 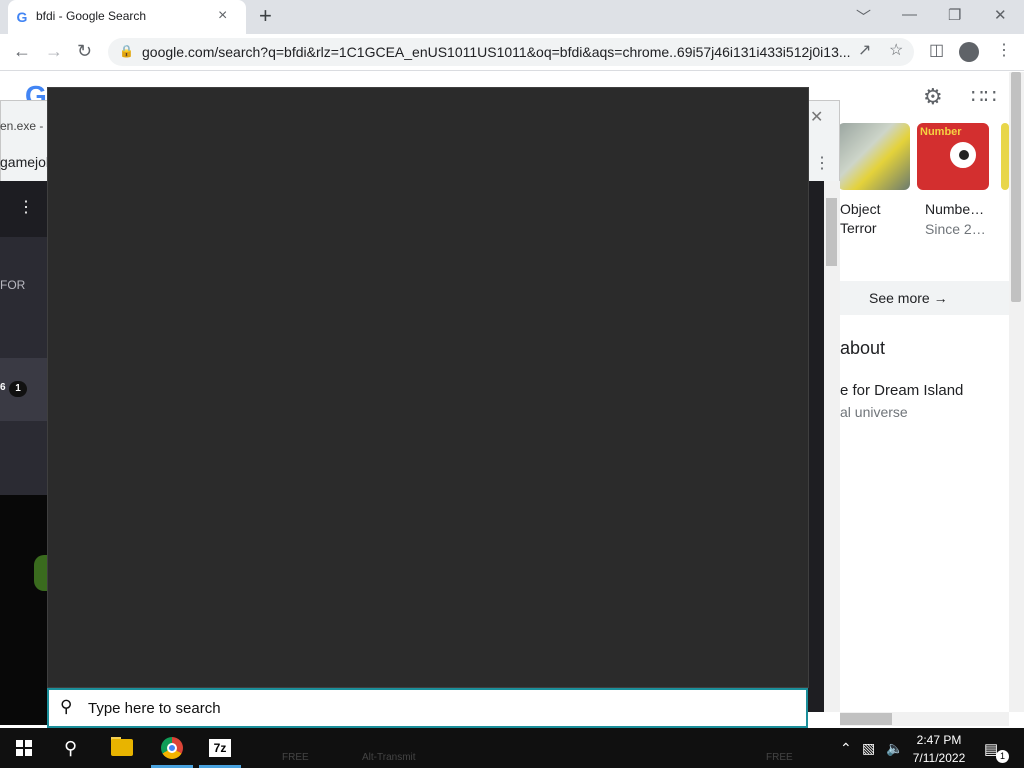 What do you see at coordinates (1016, 187) in the screenshot?
I see `page-scrollbar-thumb` at bounding box center [1016, 187].